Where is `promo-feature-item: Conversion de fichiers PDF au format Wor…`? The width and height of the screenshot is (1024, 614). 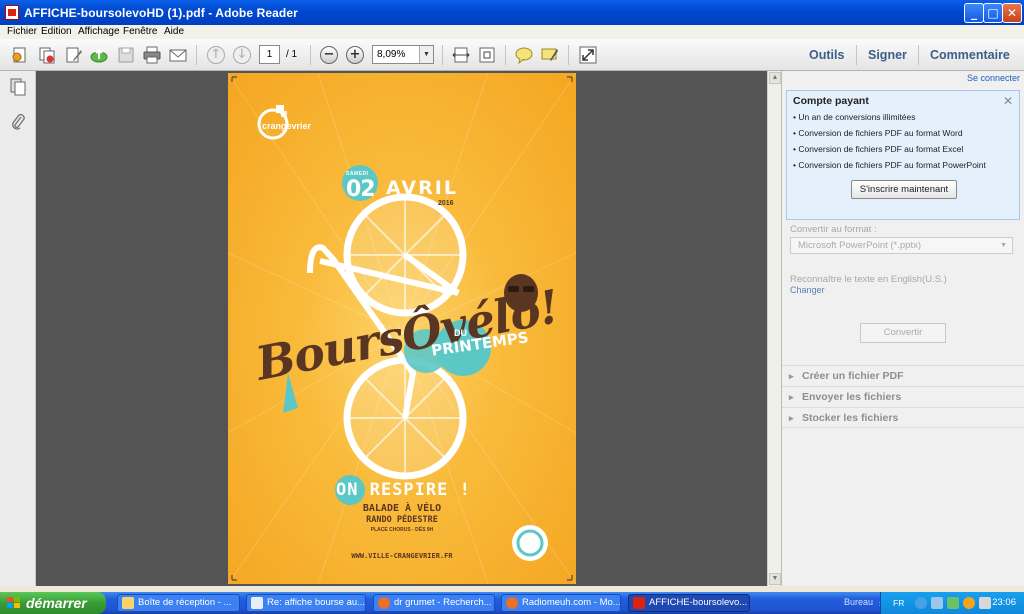 promo-feature-item: Conversion de fichiers PDF au format Wor… is located at coordinates (889, 136).